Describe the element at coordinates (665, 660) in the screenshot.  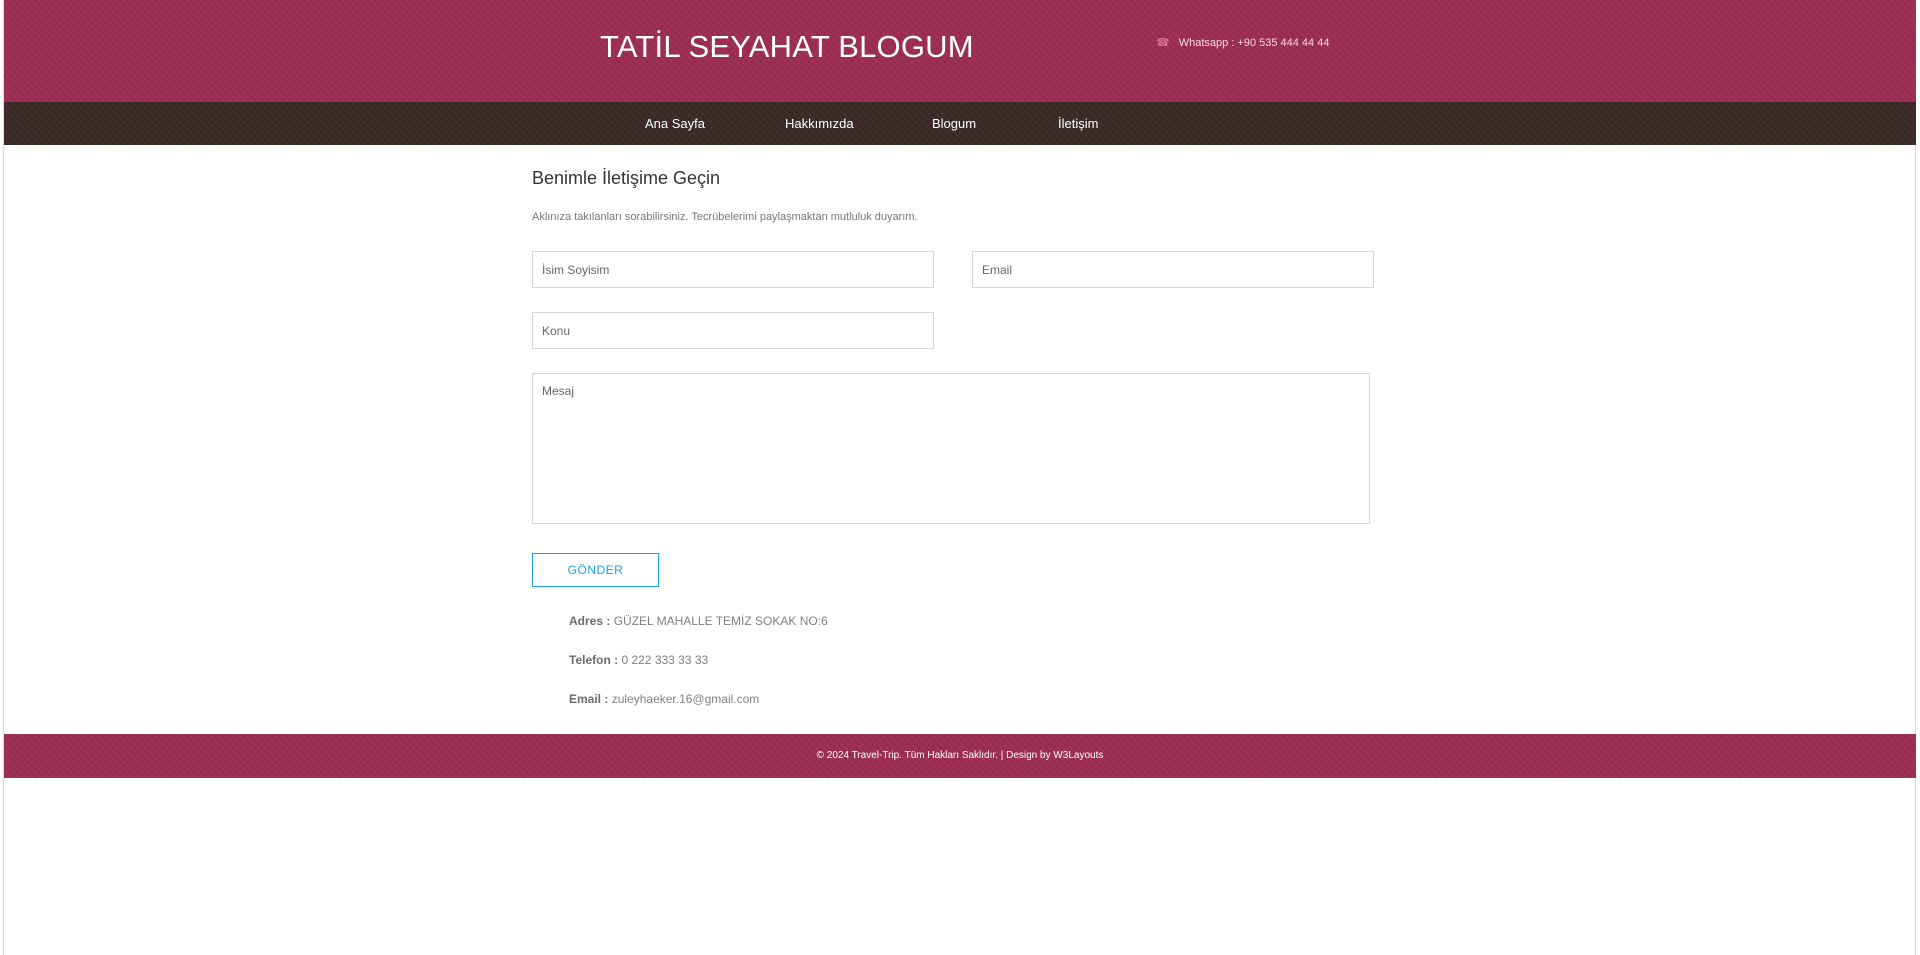
I see `phone-value: 0 222 333 33 33` at that location.